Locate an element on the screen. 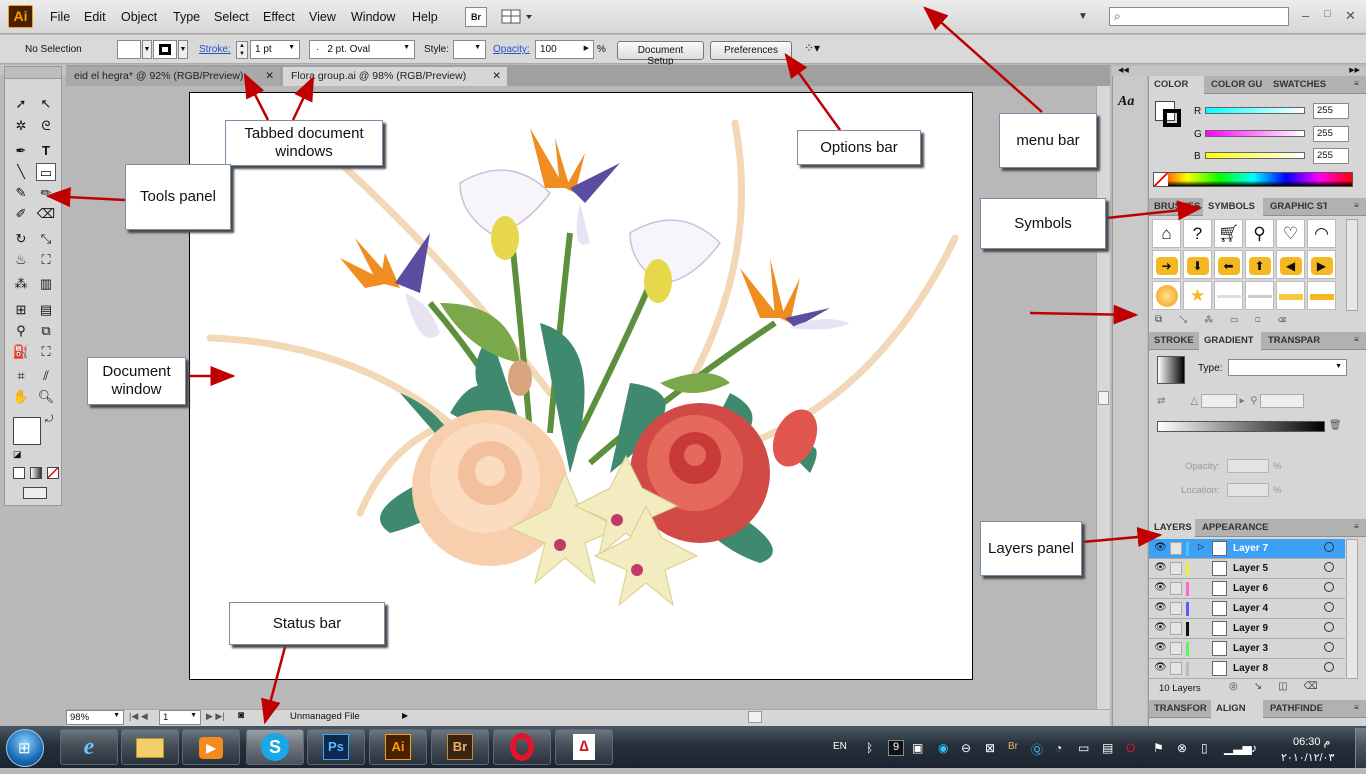 The width and height of the screenshot is (1366, 774). tray-network-icon: ◉ is located at coordinates (943, 748).